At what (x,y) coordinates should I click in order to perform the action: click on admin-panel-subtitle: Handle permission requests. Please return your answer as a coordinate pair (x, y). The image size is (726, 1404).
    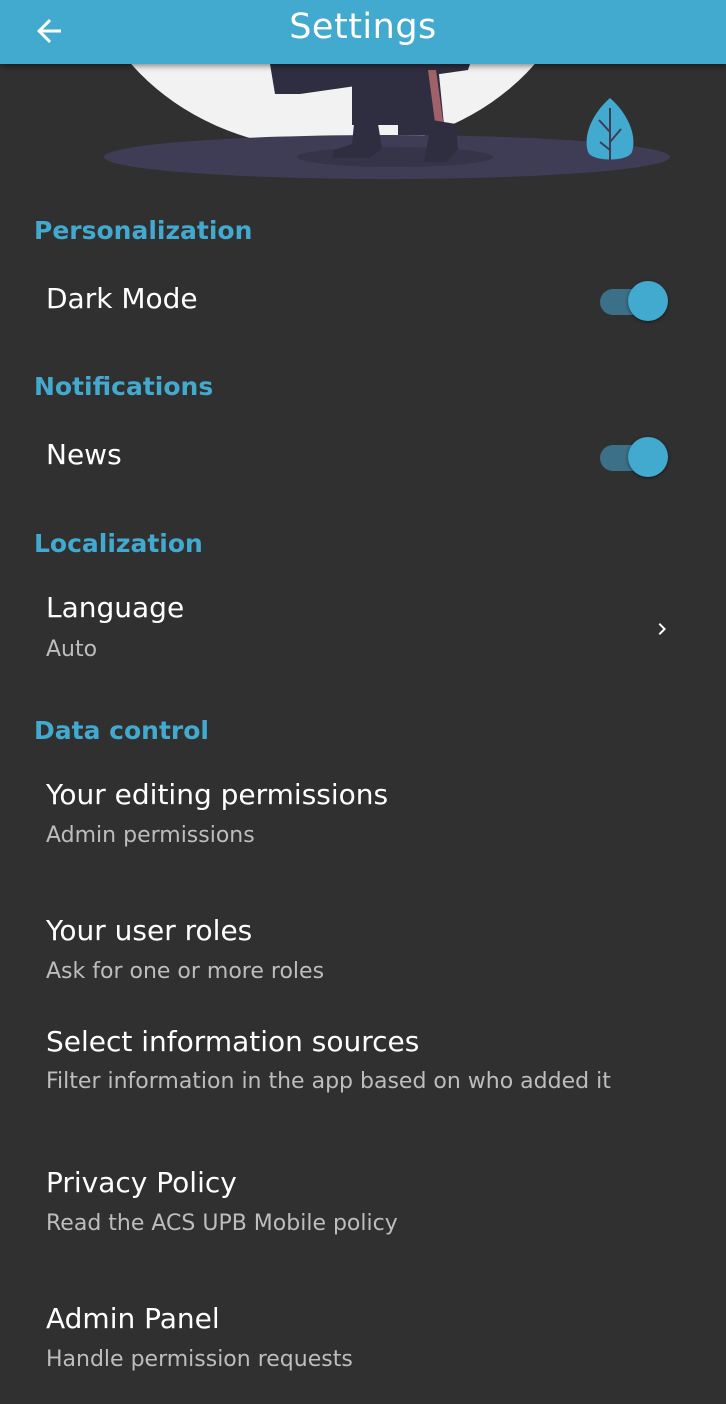
    Looking at the image, I should click on (199, 1359).